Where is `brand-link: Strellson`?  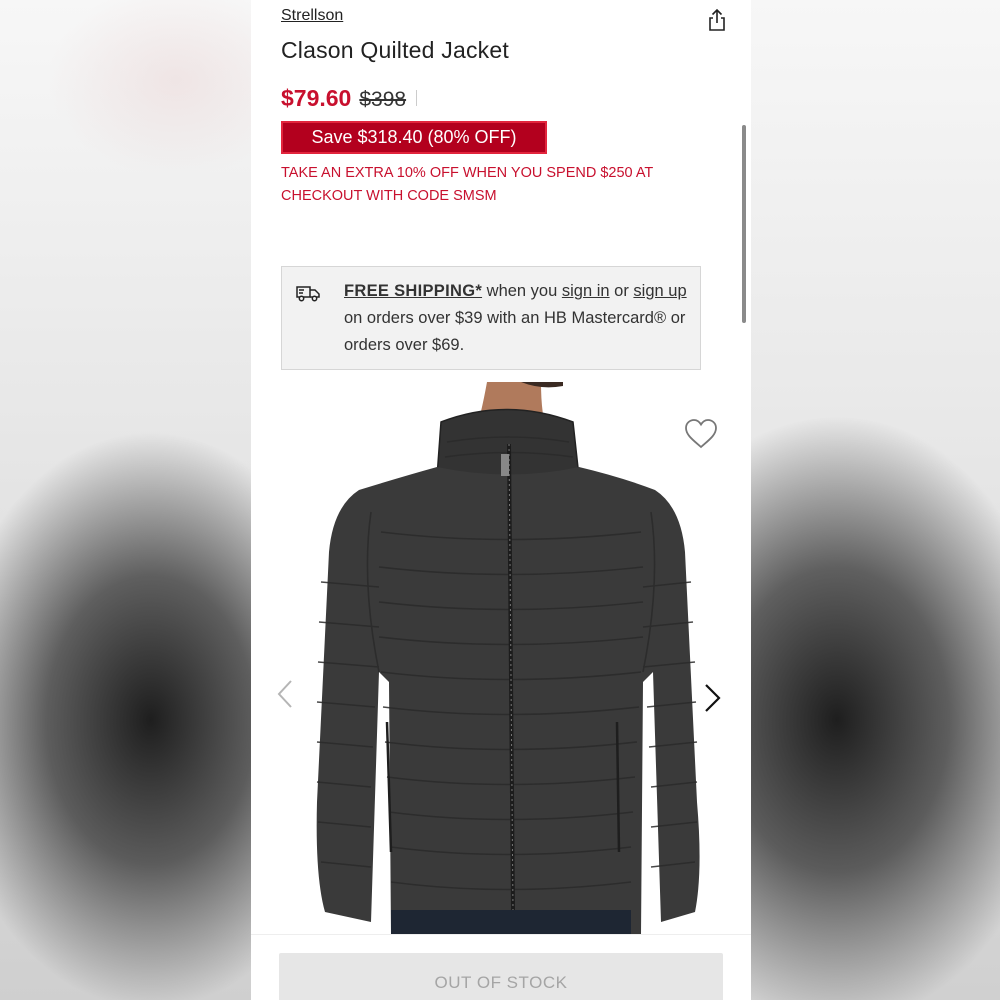
brand-link: Strellson is located at coordinates (312, 16).